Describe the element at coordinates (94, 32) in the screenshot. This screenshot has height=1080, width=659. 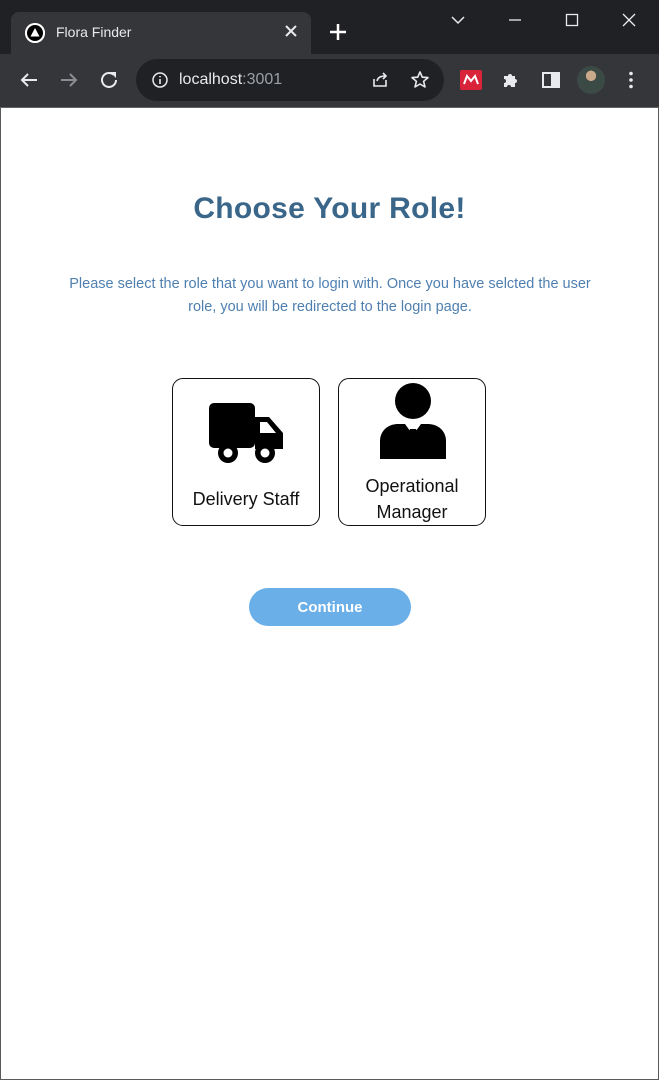
I see `tab-title: Flora Finder` at that location.